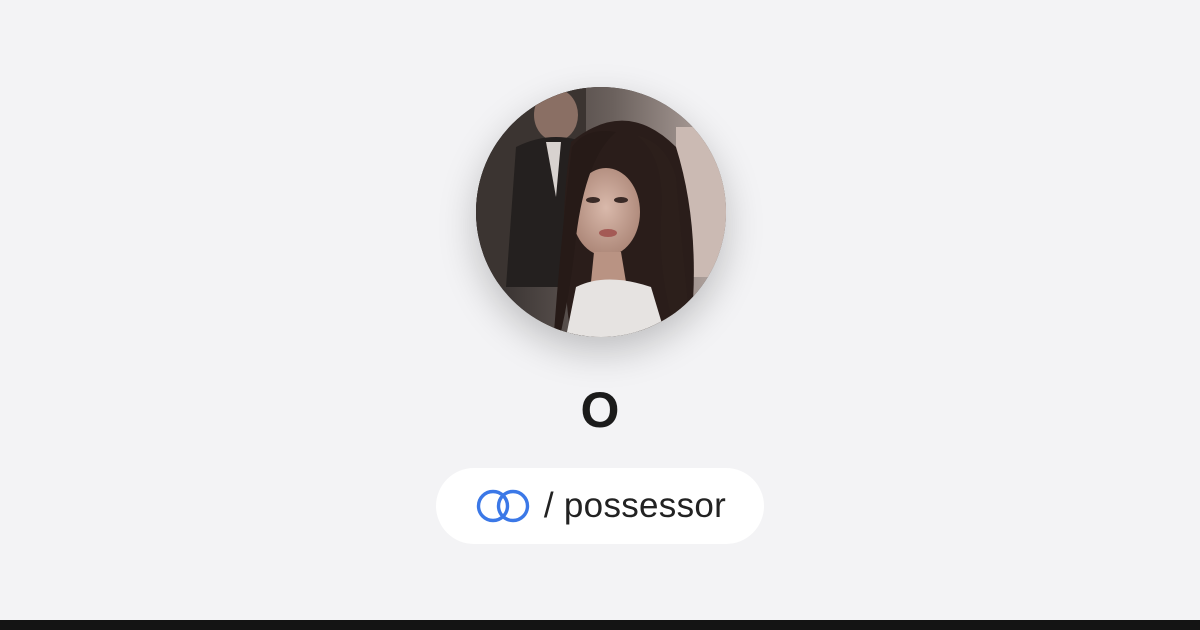 The height and width of the screenshot is (630, 1200). Describe the element at coordinates (600, 625) in the screenshot. I see `bottom-bar` at that location.